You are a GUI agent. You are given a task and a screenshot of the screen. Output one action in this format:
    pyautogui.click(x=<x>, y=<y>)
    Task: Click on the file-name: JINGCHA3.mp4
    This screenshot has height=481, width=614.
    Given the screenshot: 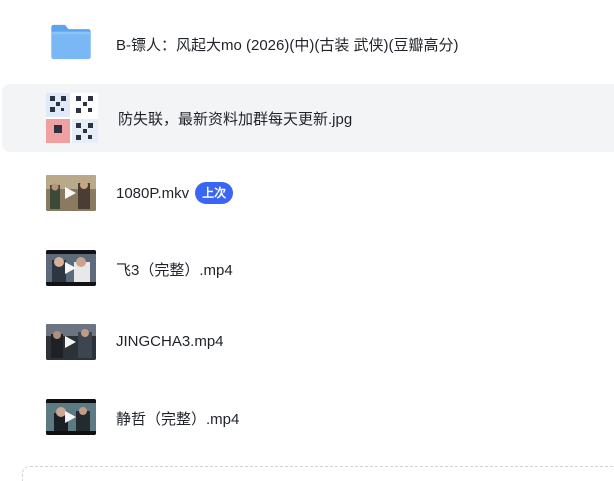 What is the action you would take?
    pyautogui.click(x=170, y=341)
    